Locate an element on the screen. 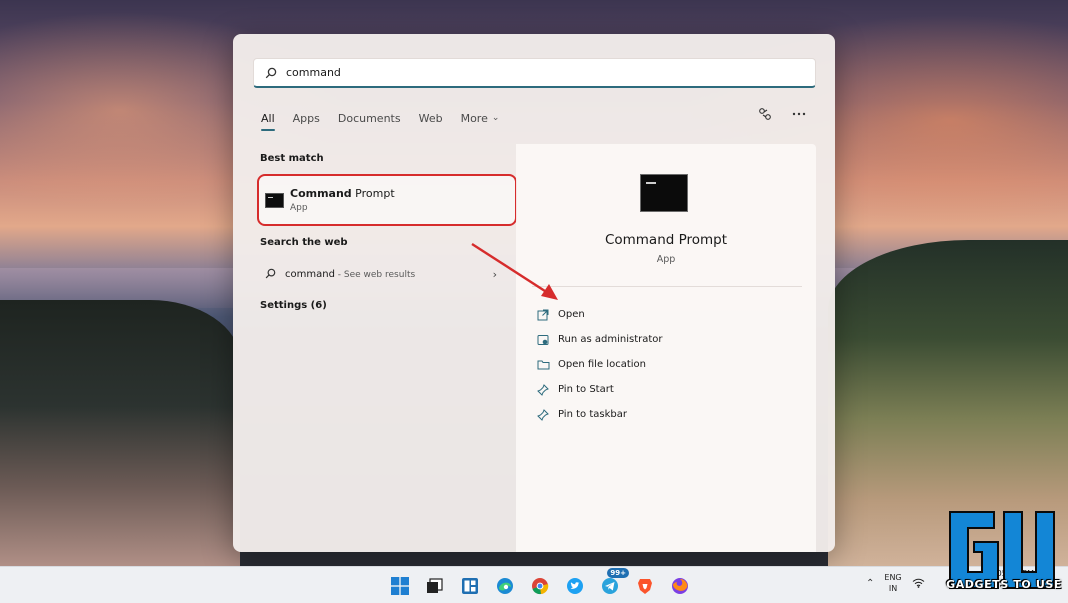 The image size is (1068, 603). search-web-header: Search the web is located at coordinates (304, 242).